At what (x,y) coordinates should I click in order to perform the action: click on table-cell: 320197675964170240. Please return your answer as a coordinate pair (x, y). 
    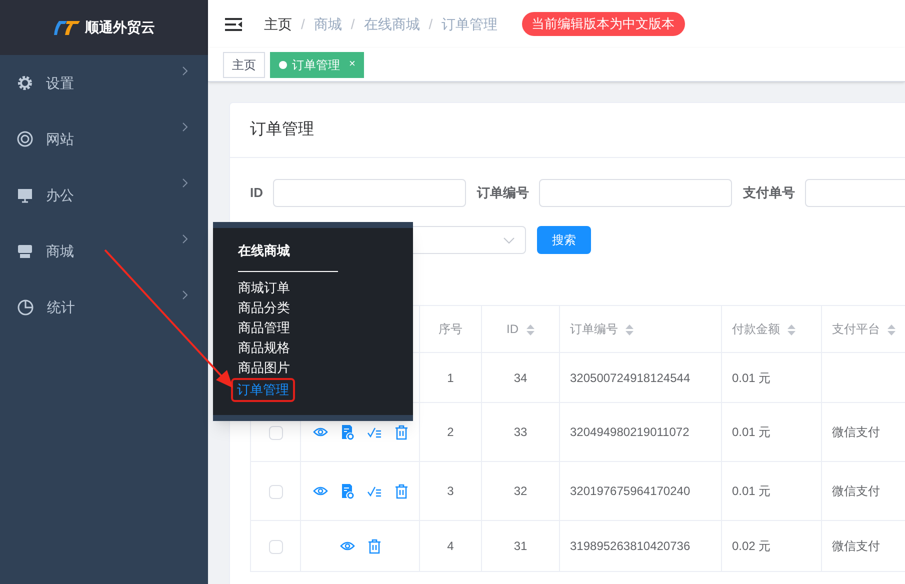
    Looking at the image, I should click on (630, 491).